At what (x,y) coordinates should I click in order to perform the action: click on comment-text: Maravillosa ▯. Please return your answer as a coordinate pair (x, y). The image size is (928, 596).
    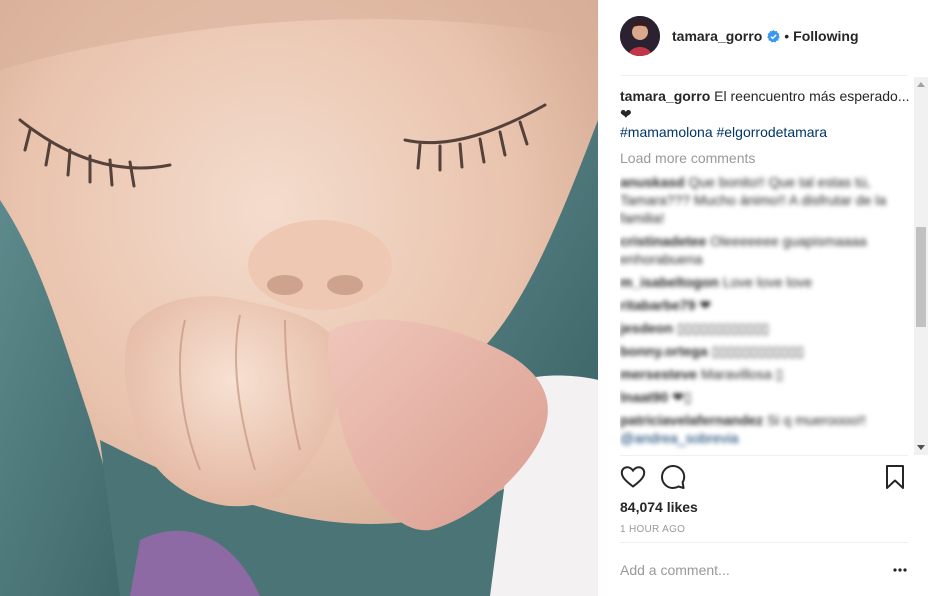
    Looking at the image, I should click on (742, 374).